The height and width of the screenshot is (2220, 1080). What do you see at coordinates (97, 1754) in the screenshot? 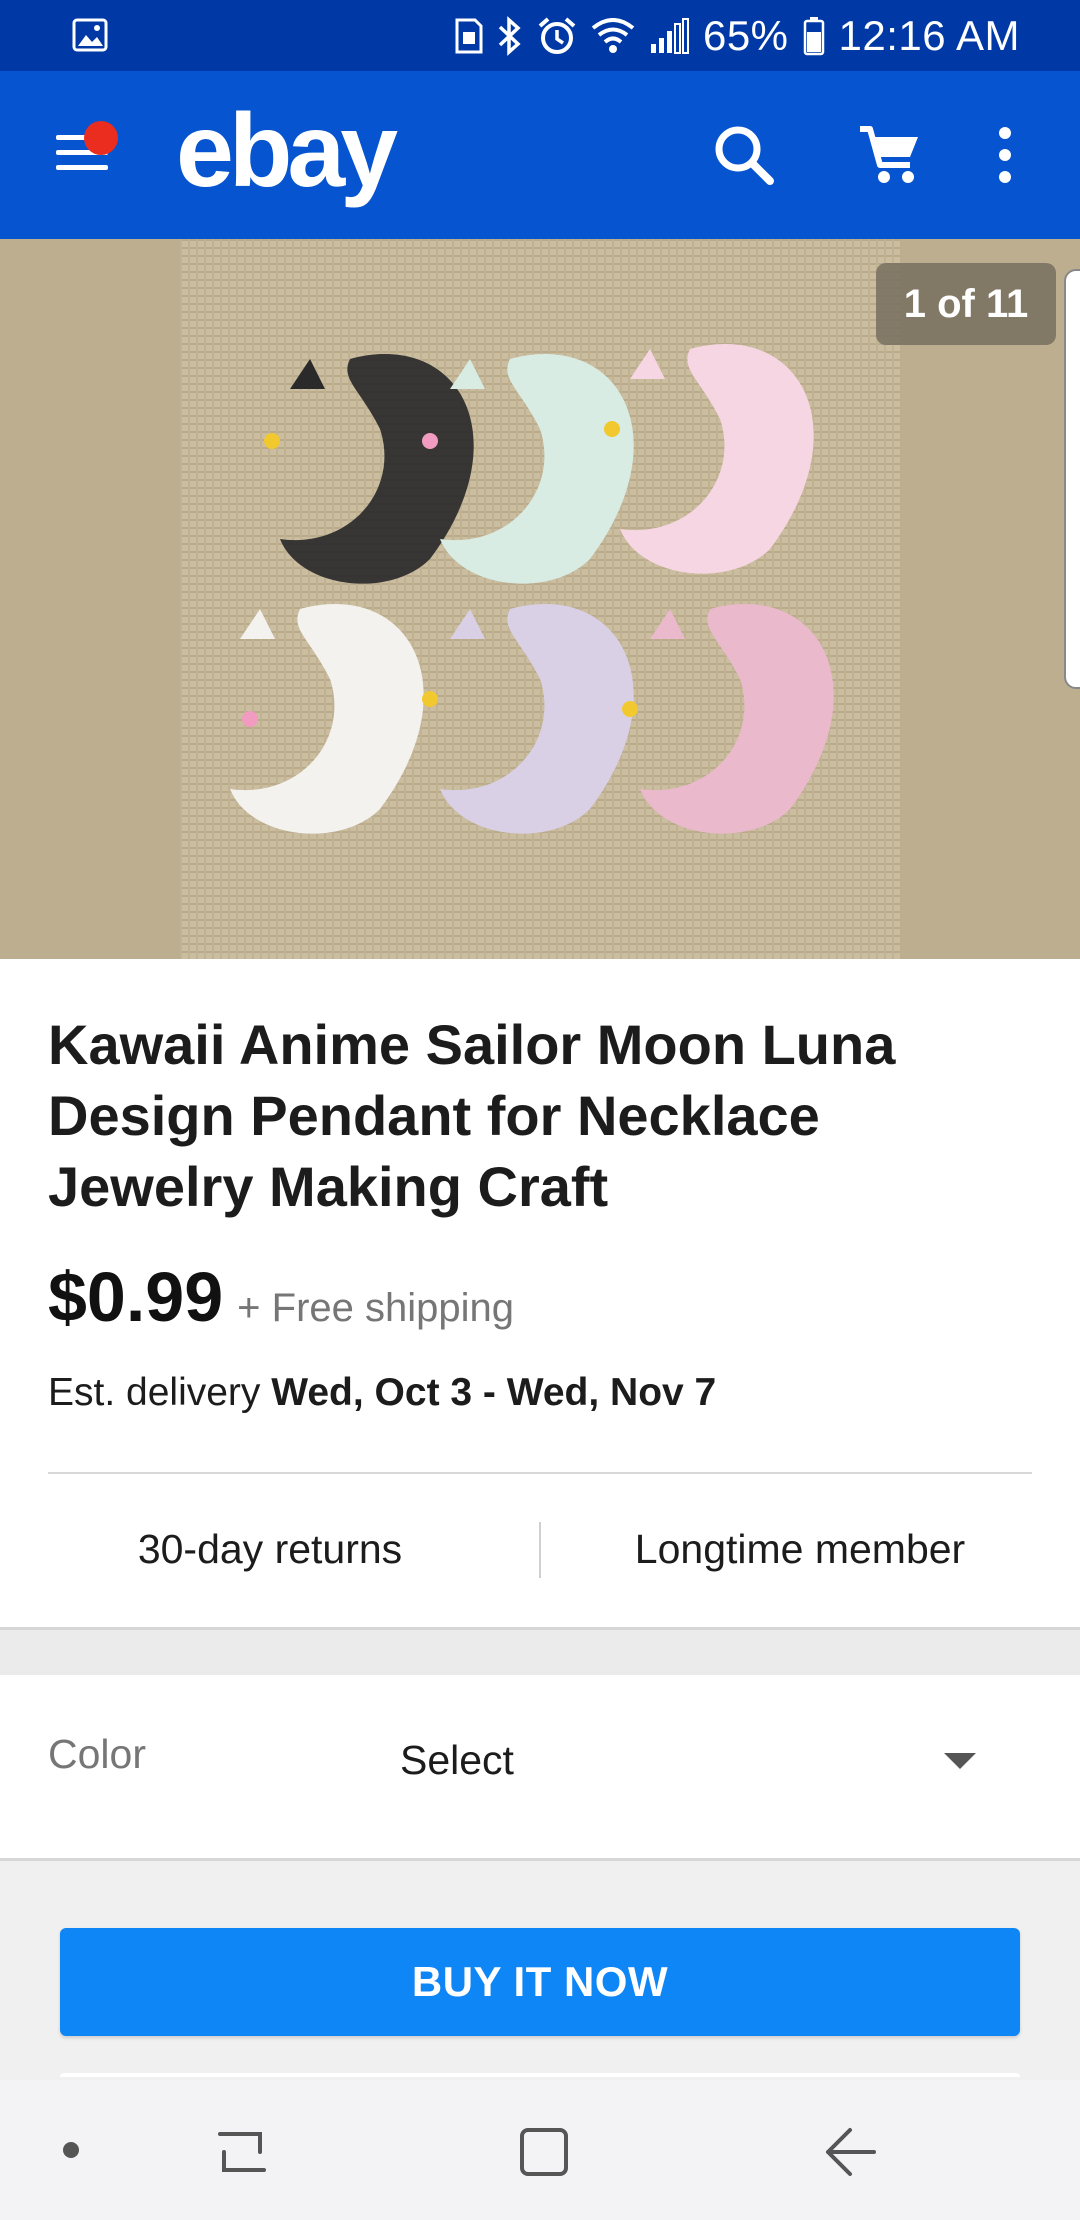
I see `color-label: Color` at bounding box center [97, 1754].